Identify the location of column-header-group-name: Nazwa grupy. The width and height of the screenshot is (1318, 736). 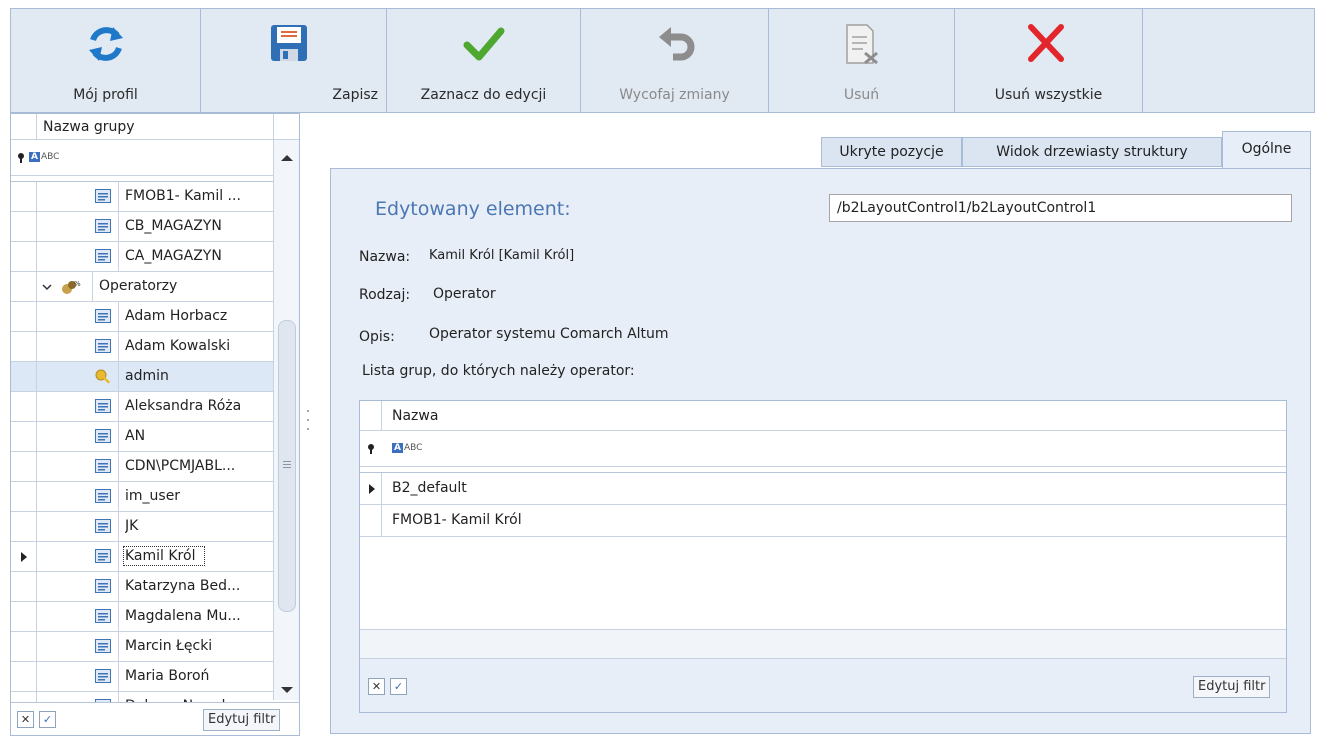
(89, 127).